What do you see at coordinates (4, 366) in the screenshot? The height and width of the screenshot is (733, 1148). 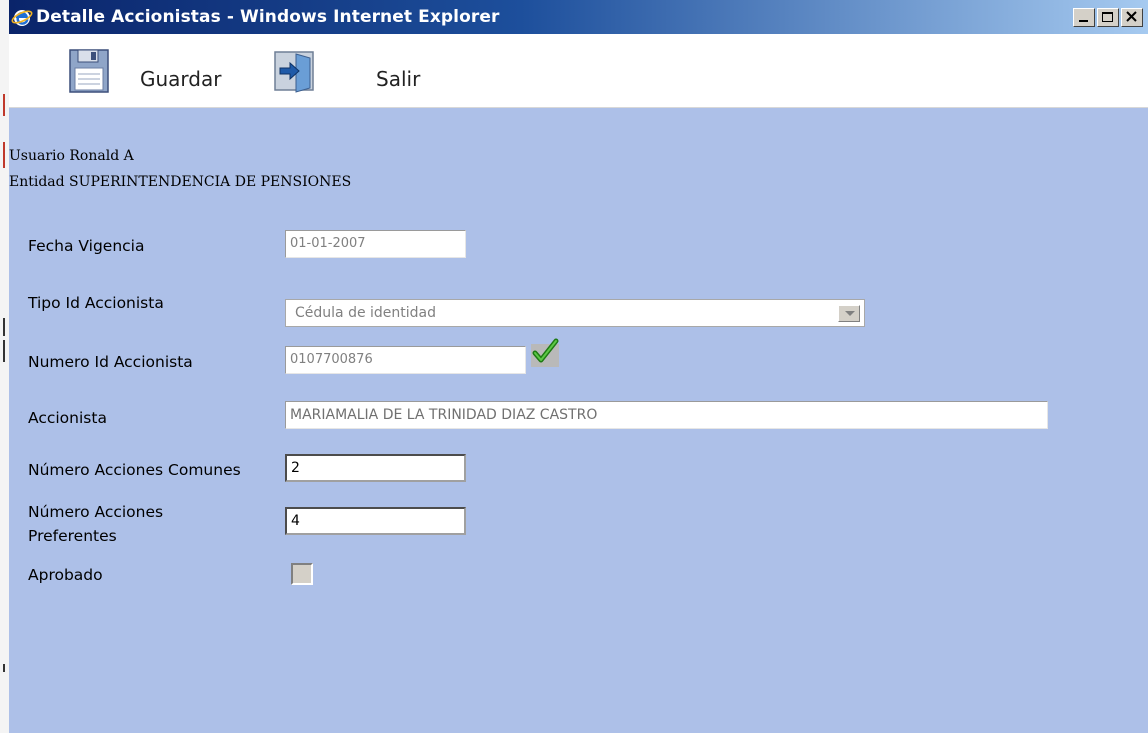 I see `left-window-edge` at bounding box center [4, 366].